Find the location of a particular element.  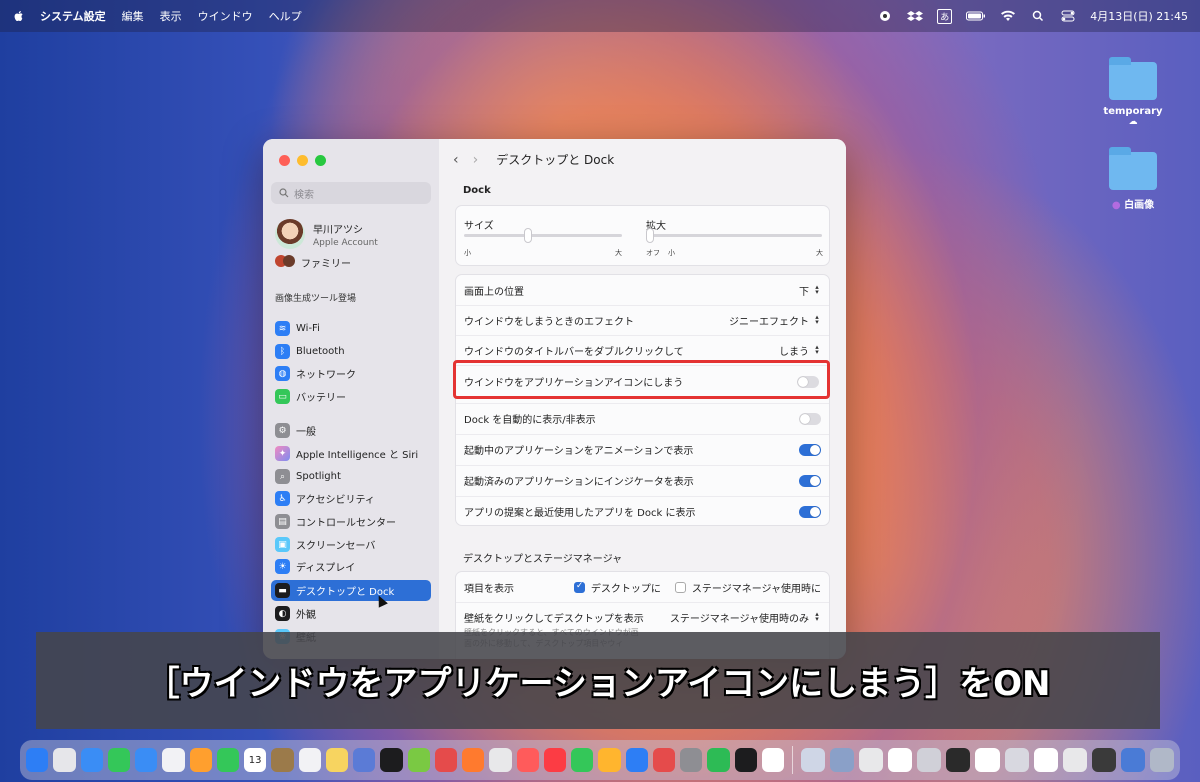

menu-edit: 編集 is located at coordinates (133, 16).